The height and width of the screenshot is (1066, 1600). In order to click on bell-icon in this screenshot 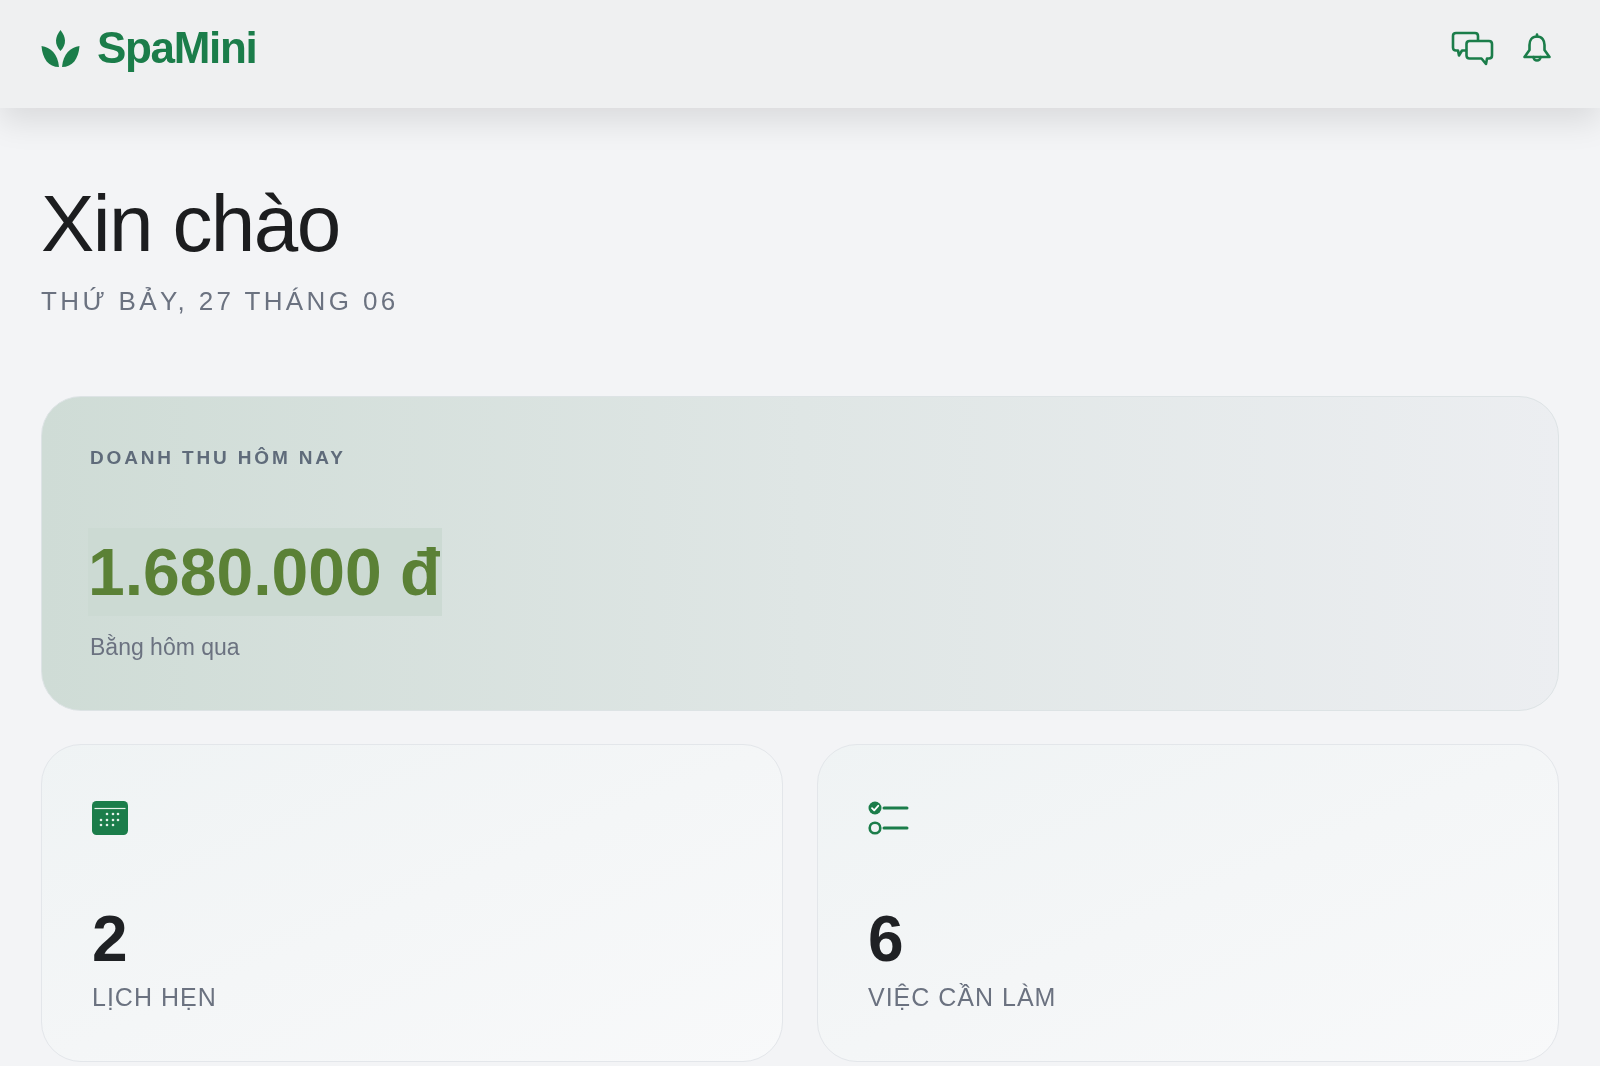, I will do `click(1537, 48)`.